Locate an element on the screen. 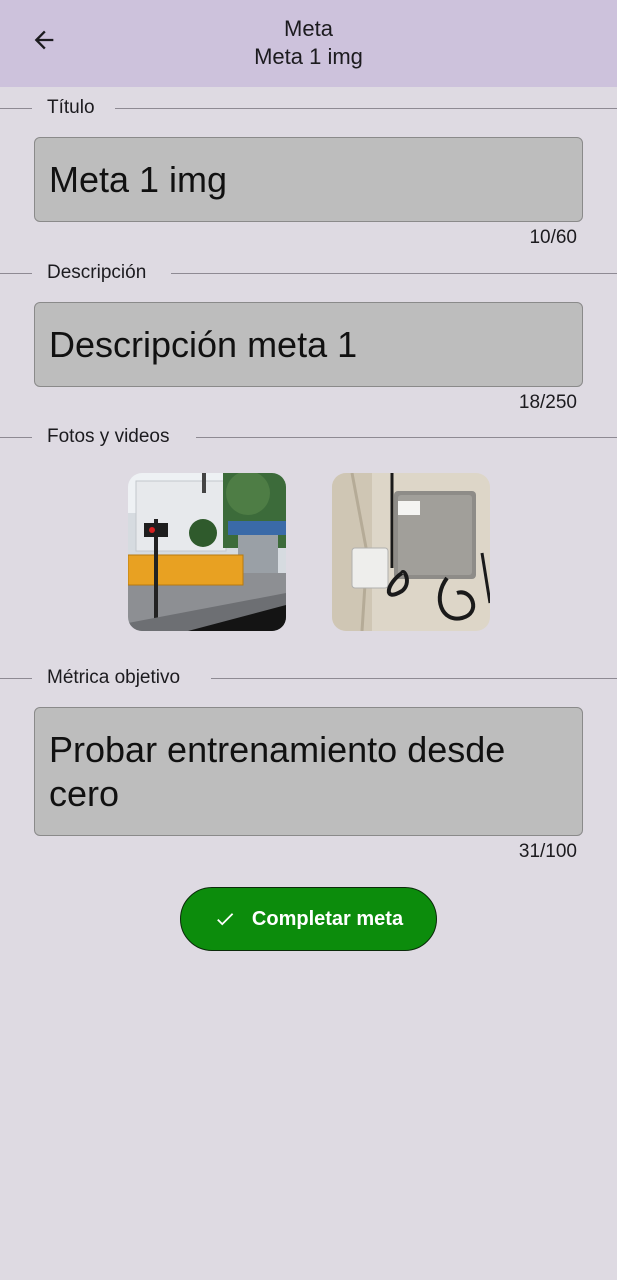  descripcion-char-counter: 18/250 is located at coordinates (547, 402).